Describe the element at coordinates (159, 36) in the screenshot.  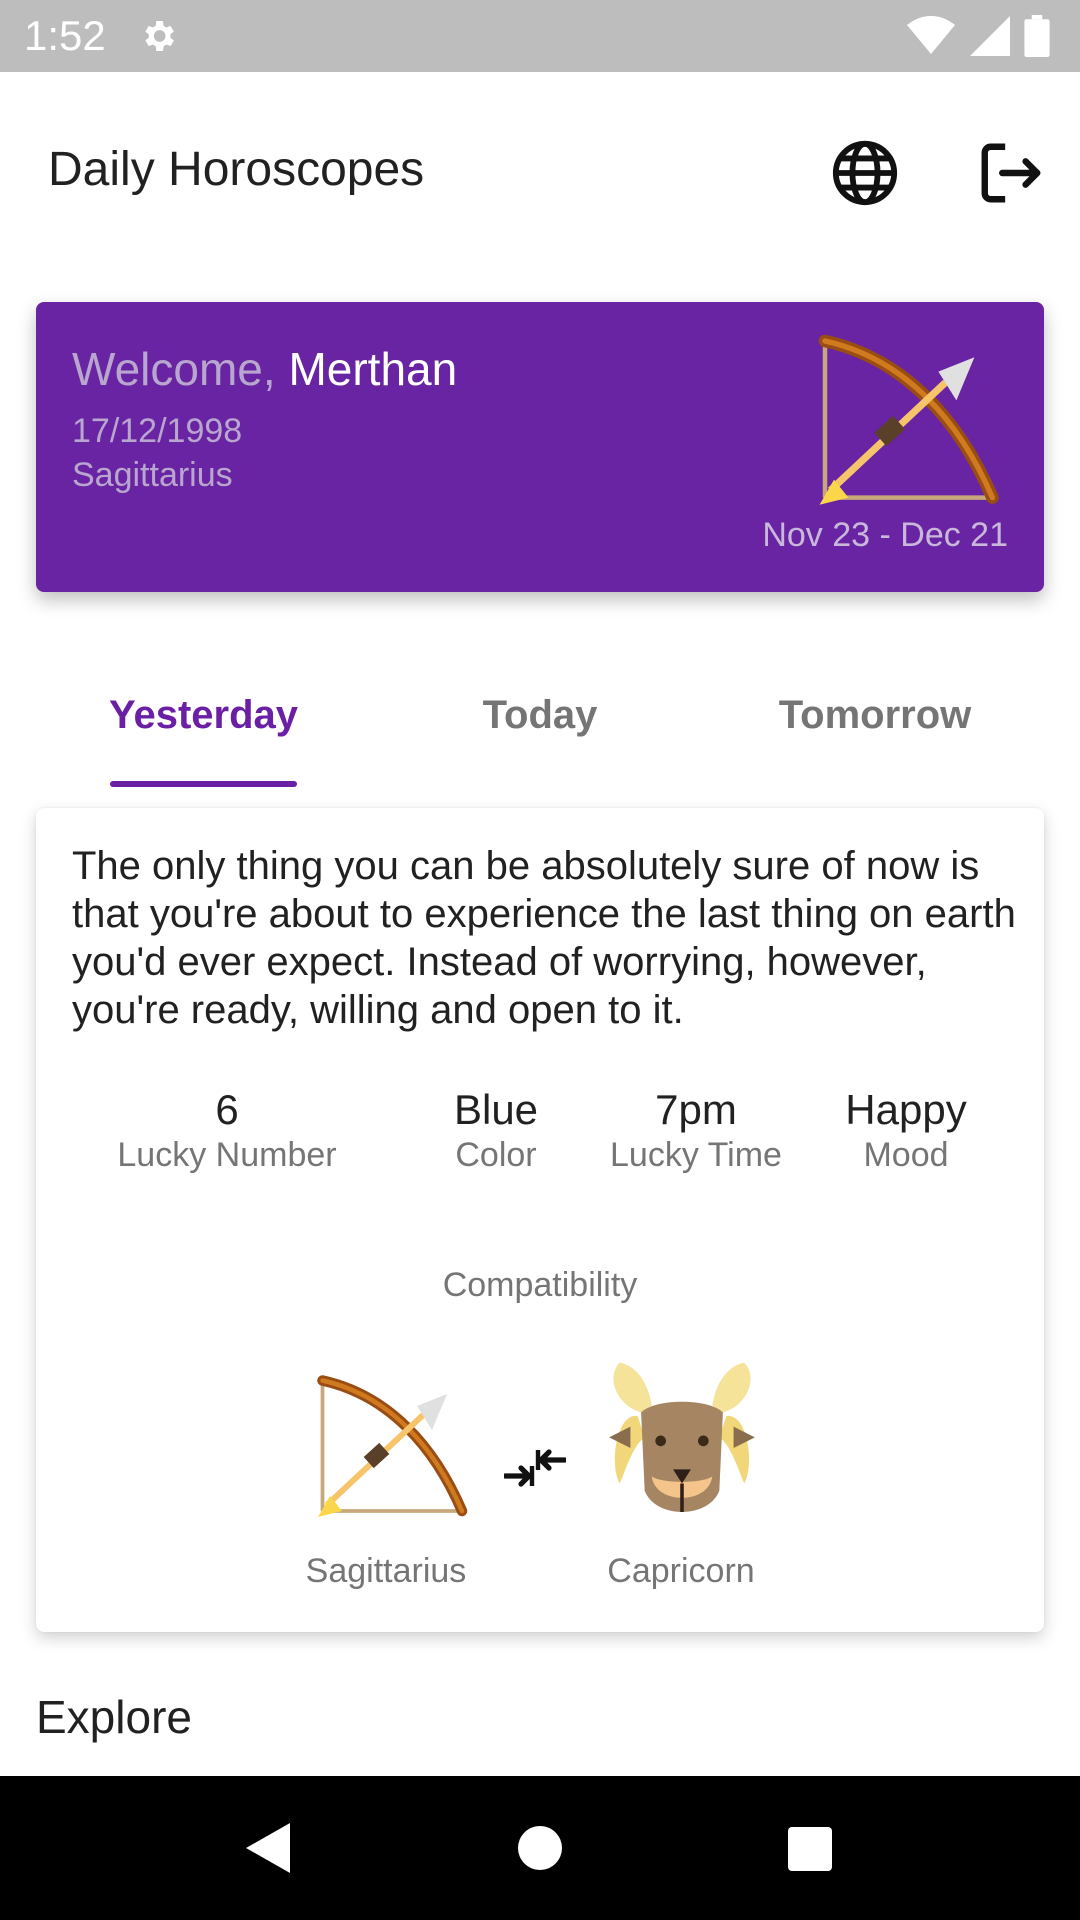
I see `gear-icon` at that location.